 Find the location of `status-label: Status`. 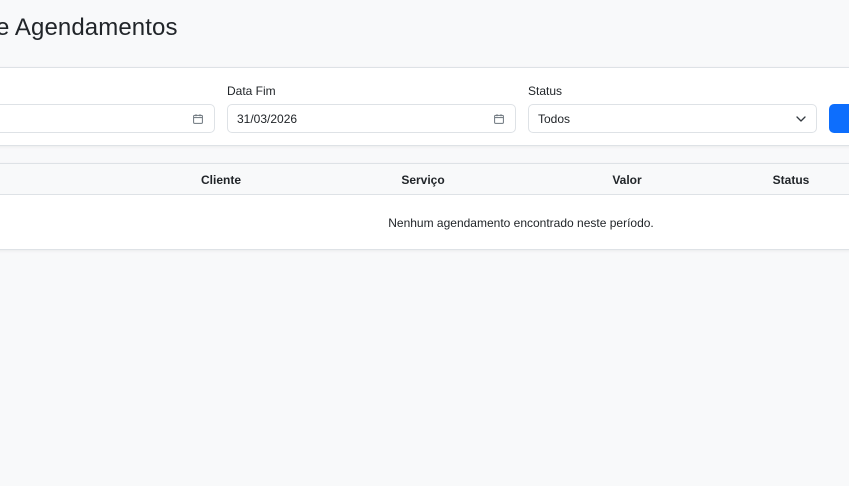

status-label: Status is located at coordinates (545, 91).